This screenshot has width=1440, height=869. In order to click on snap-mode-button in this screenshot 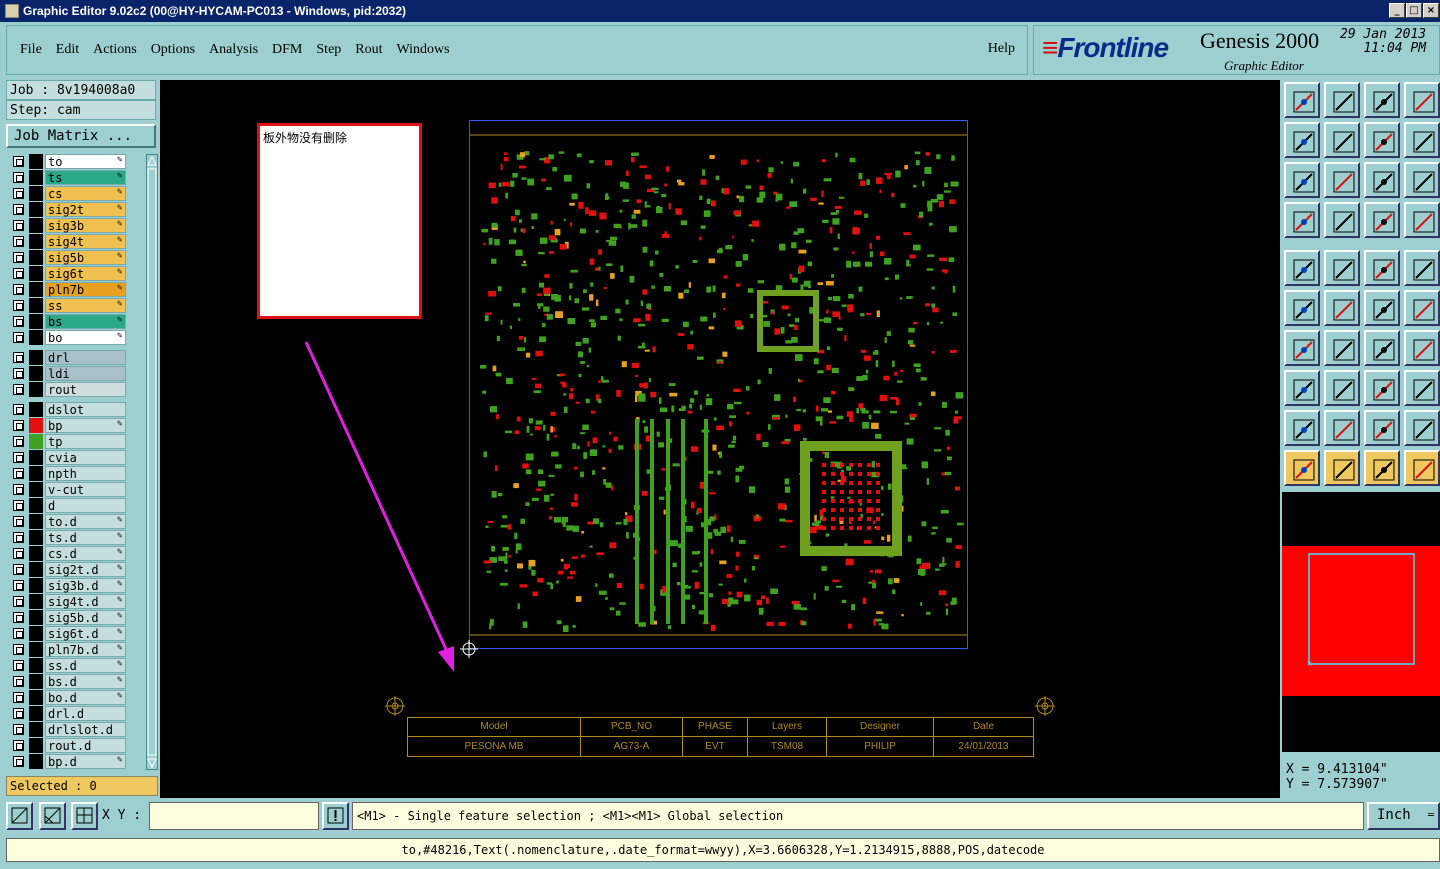, I will do `click(19, 816)`.